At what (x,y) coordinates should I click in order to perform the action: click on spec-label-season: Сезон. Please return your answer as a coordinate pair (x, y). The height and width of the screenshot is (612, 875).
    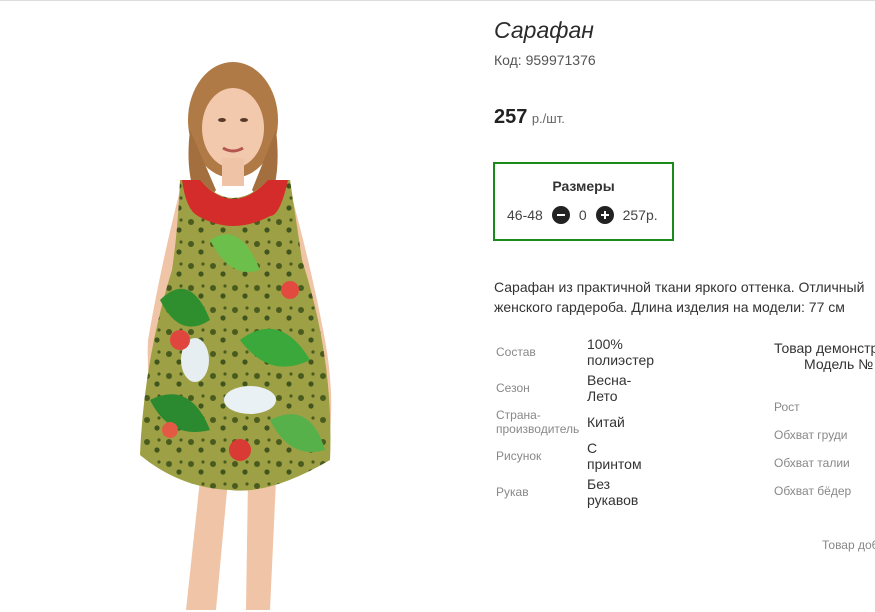
    Looking at the image, I should click on (513, 388).